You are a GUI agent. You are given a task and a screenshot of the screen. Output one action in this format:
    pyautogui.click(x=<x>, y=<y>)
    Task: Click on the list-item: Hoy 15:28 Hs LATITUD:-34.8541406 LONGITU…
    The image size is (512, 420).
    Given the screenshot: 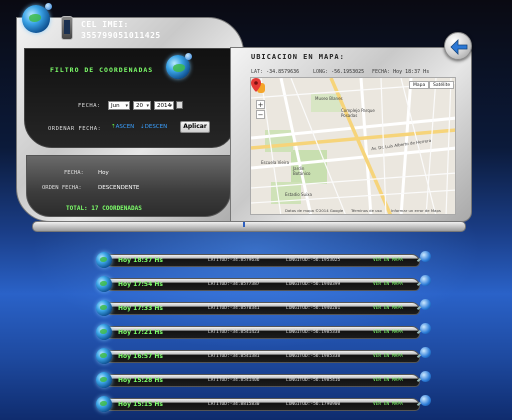 What is the action you would take?
    pyautogui.click(x=264, y=380)
    